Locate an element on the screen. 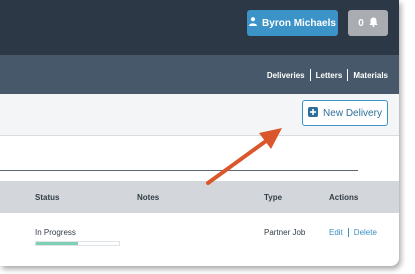 The image size is (415, 274). bell-icon is located at coordinates (373, 23).